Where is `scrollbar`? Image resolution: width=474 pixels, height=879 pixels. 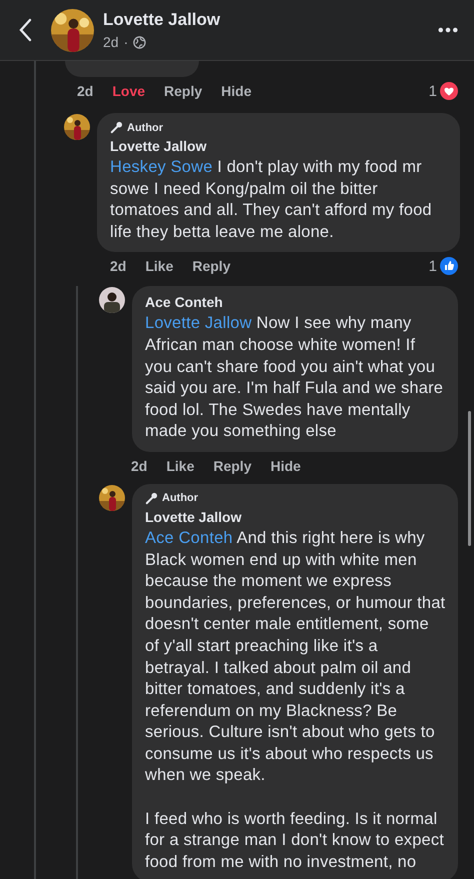 scrollbar is located at coordinates (469, 478).